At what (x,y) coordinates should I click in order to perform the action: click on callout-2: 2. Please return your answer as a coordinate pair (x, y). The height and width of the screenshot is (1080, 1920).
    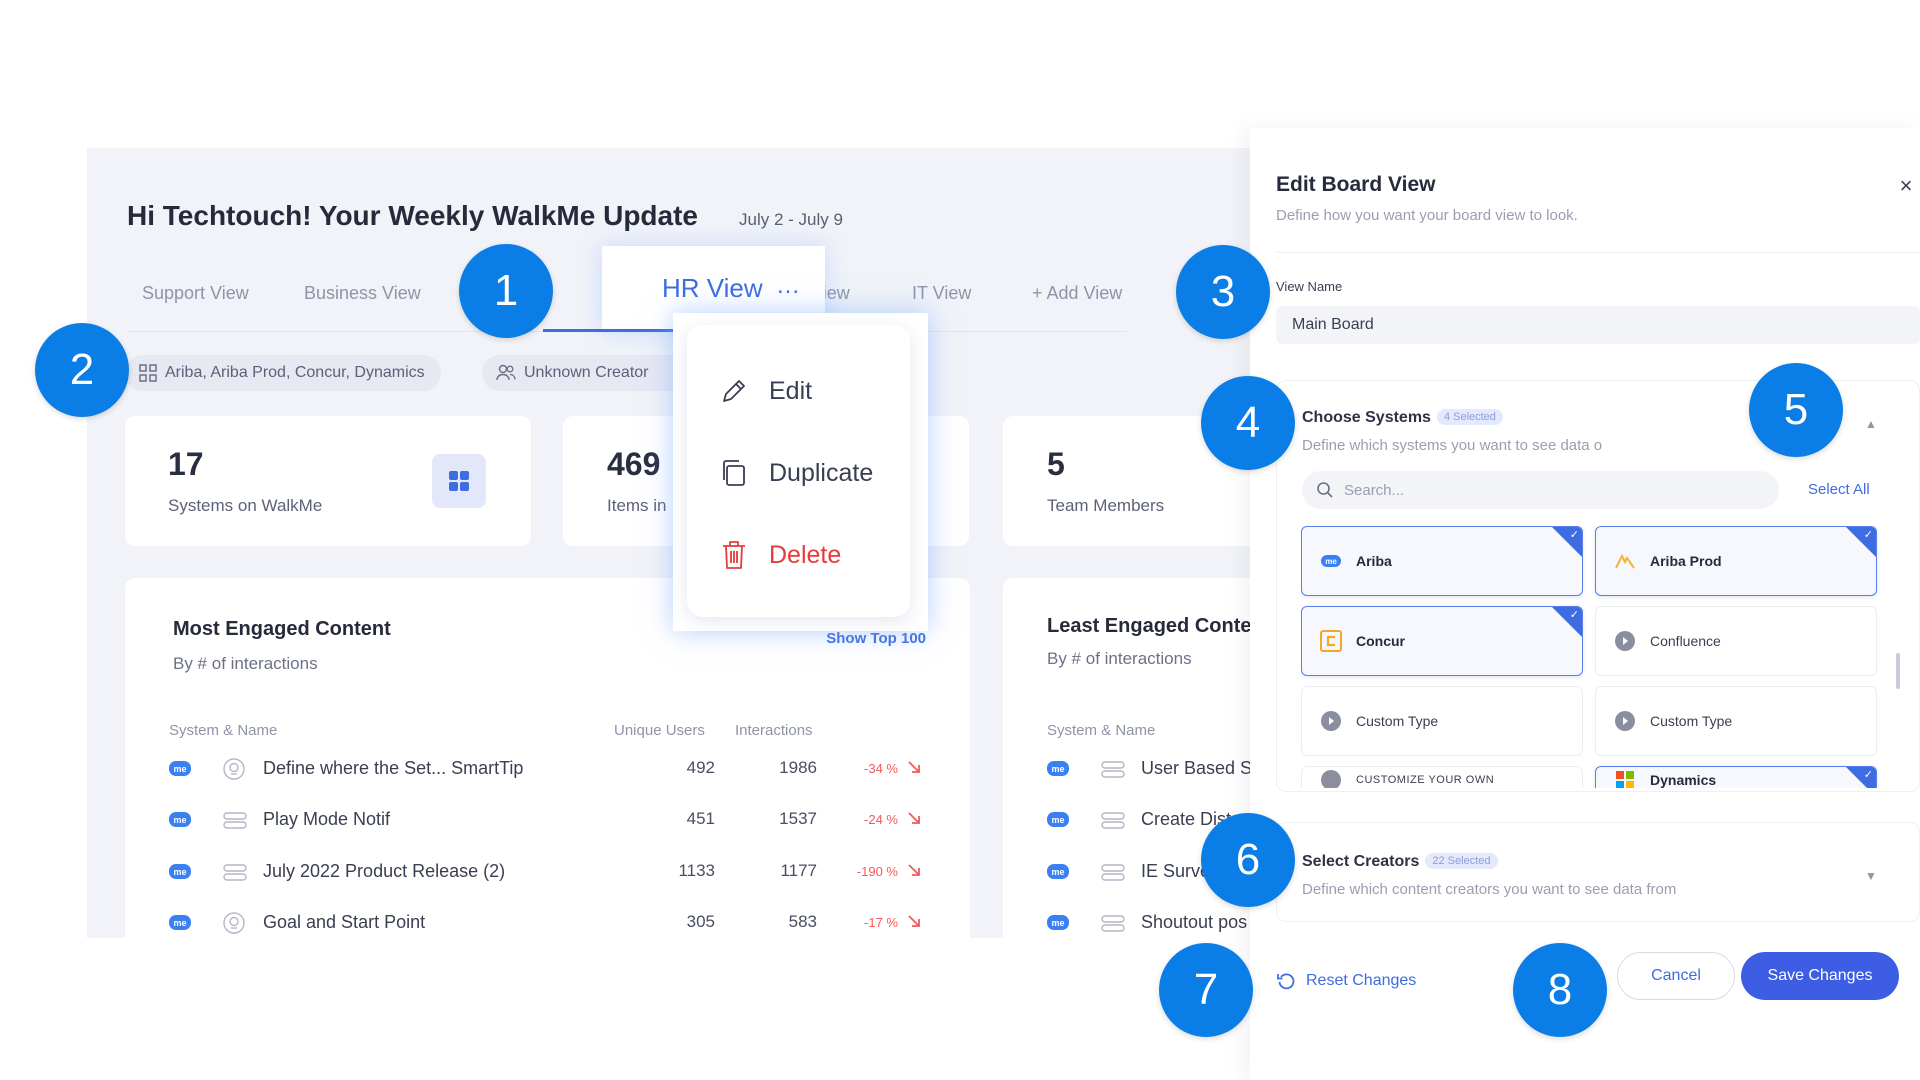
    Looking at the image, I should click on (82, 370).